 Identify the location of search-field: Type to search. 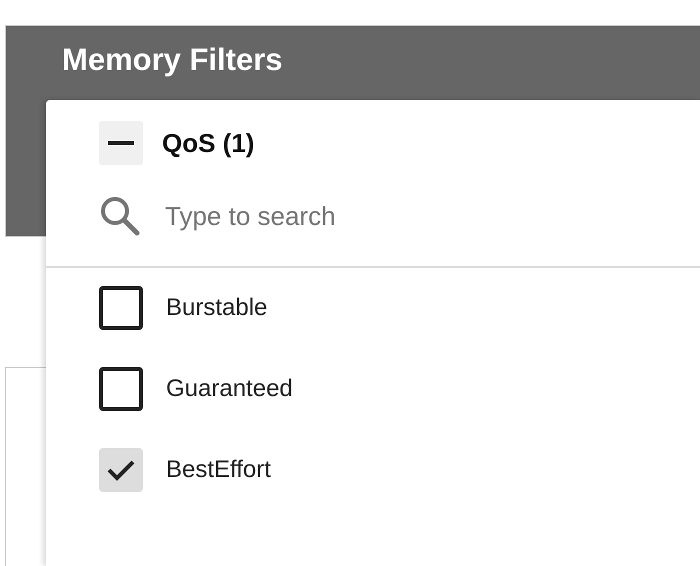
(365, 216).